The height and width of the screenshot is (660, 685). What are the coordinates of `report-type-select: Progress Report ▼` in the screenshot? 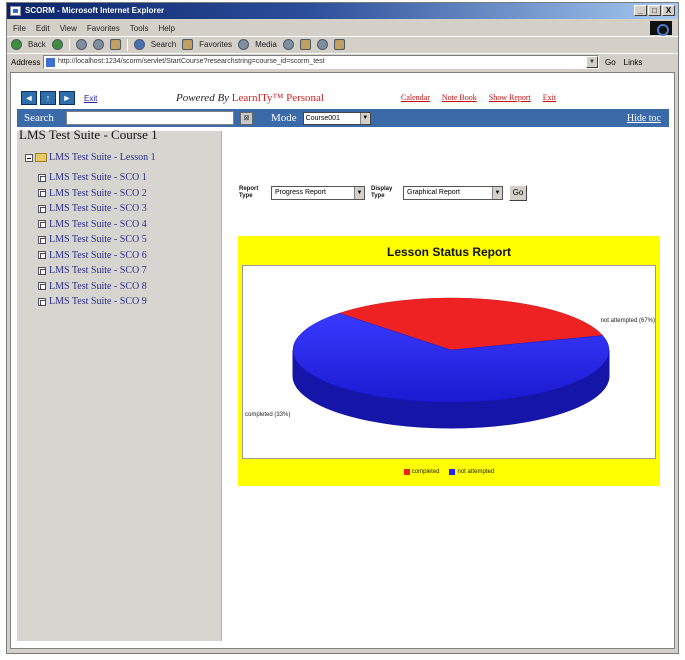 It's located at (318, 193).